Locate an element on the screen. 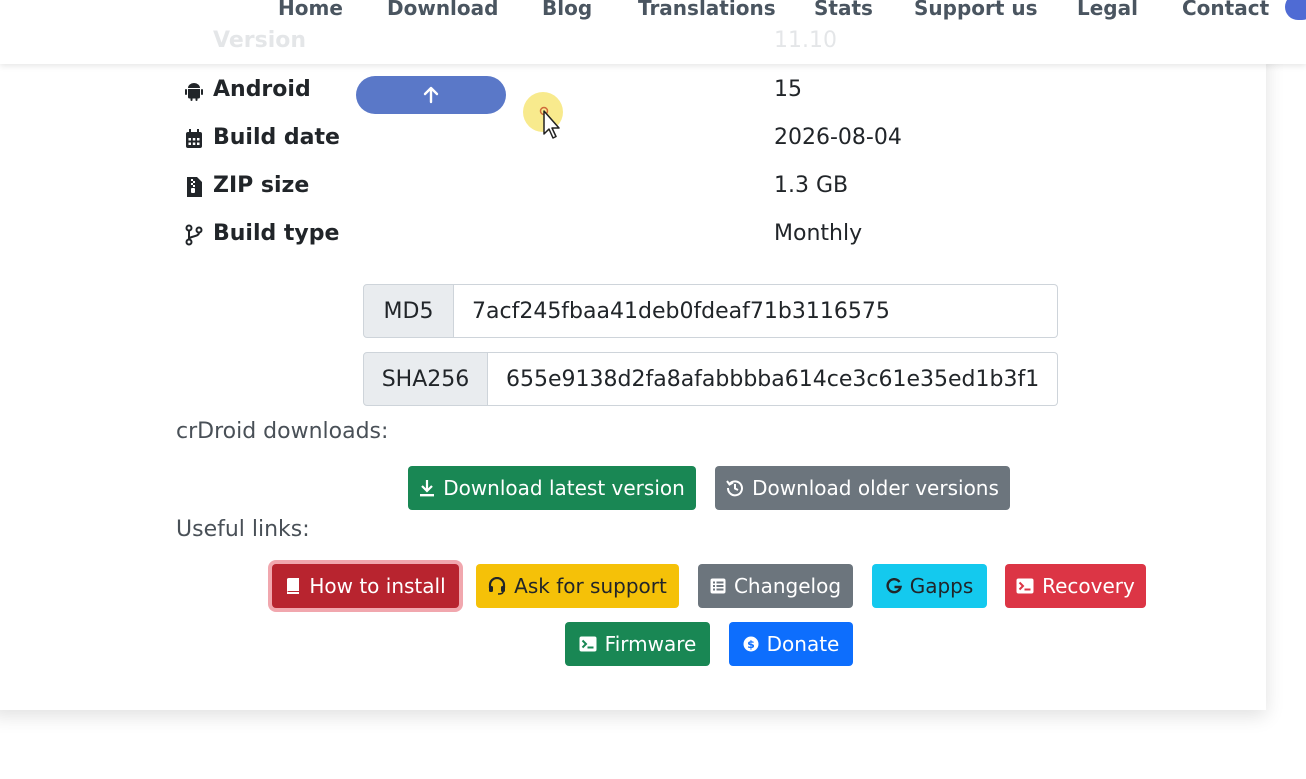 The width and height of the screenshot is (1306, 779). how-to-install-label: How to install is located at coordinates (377, 586).